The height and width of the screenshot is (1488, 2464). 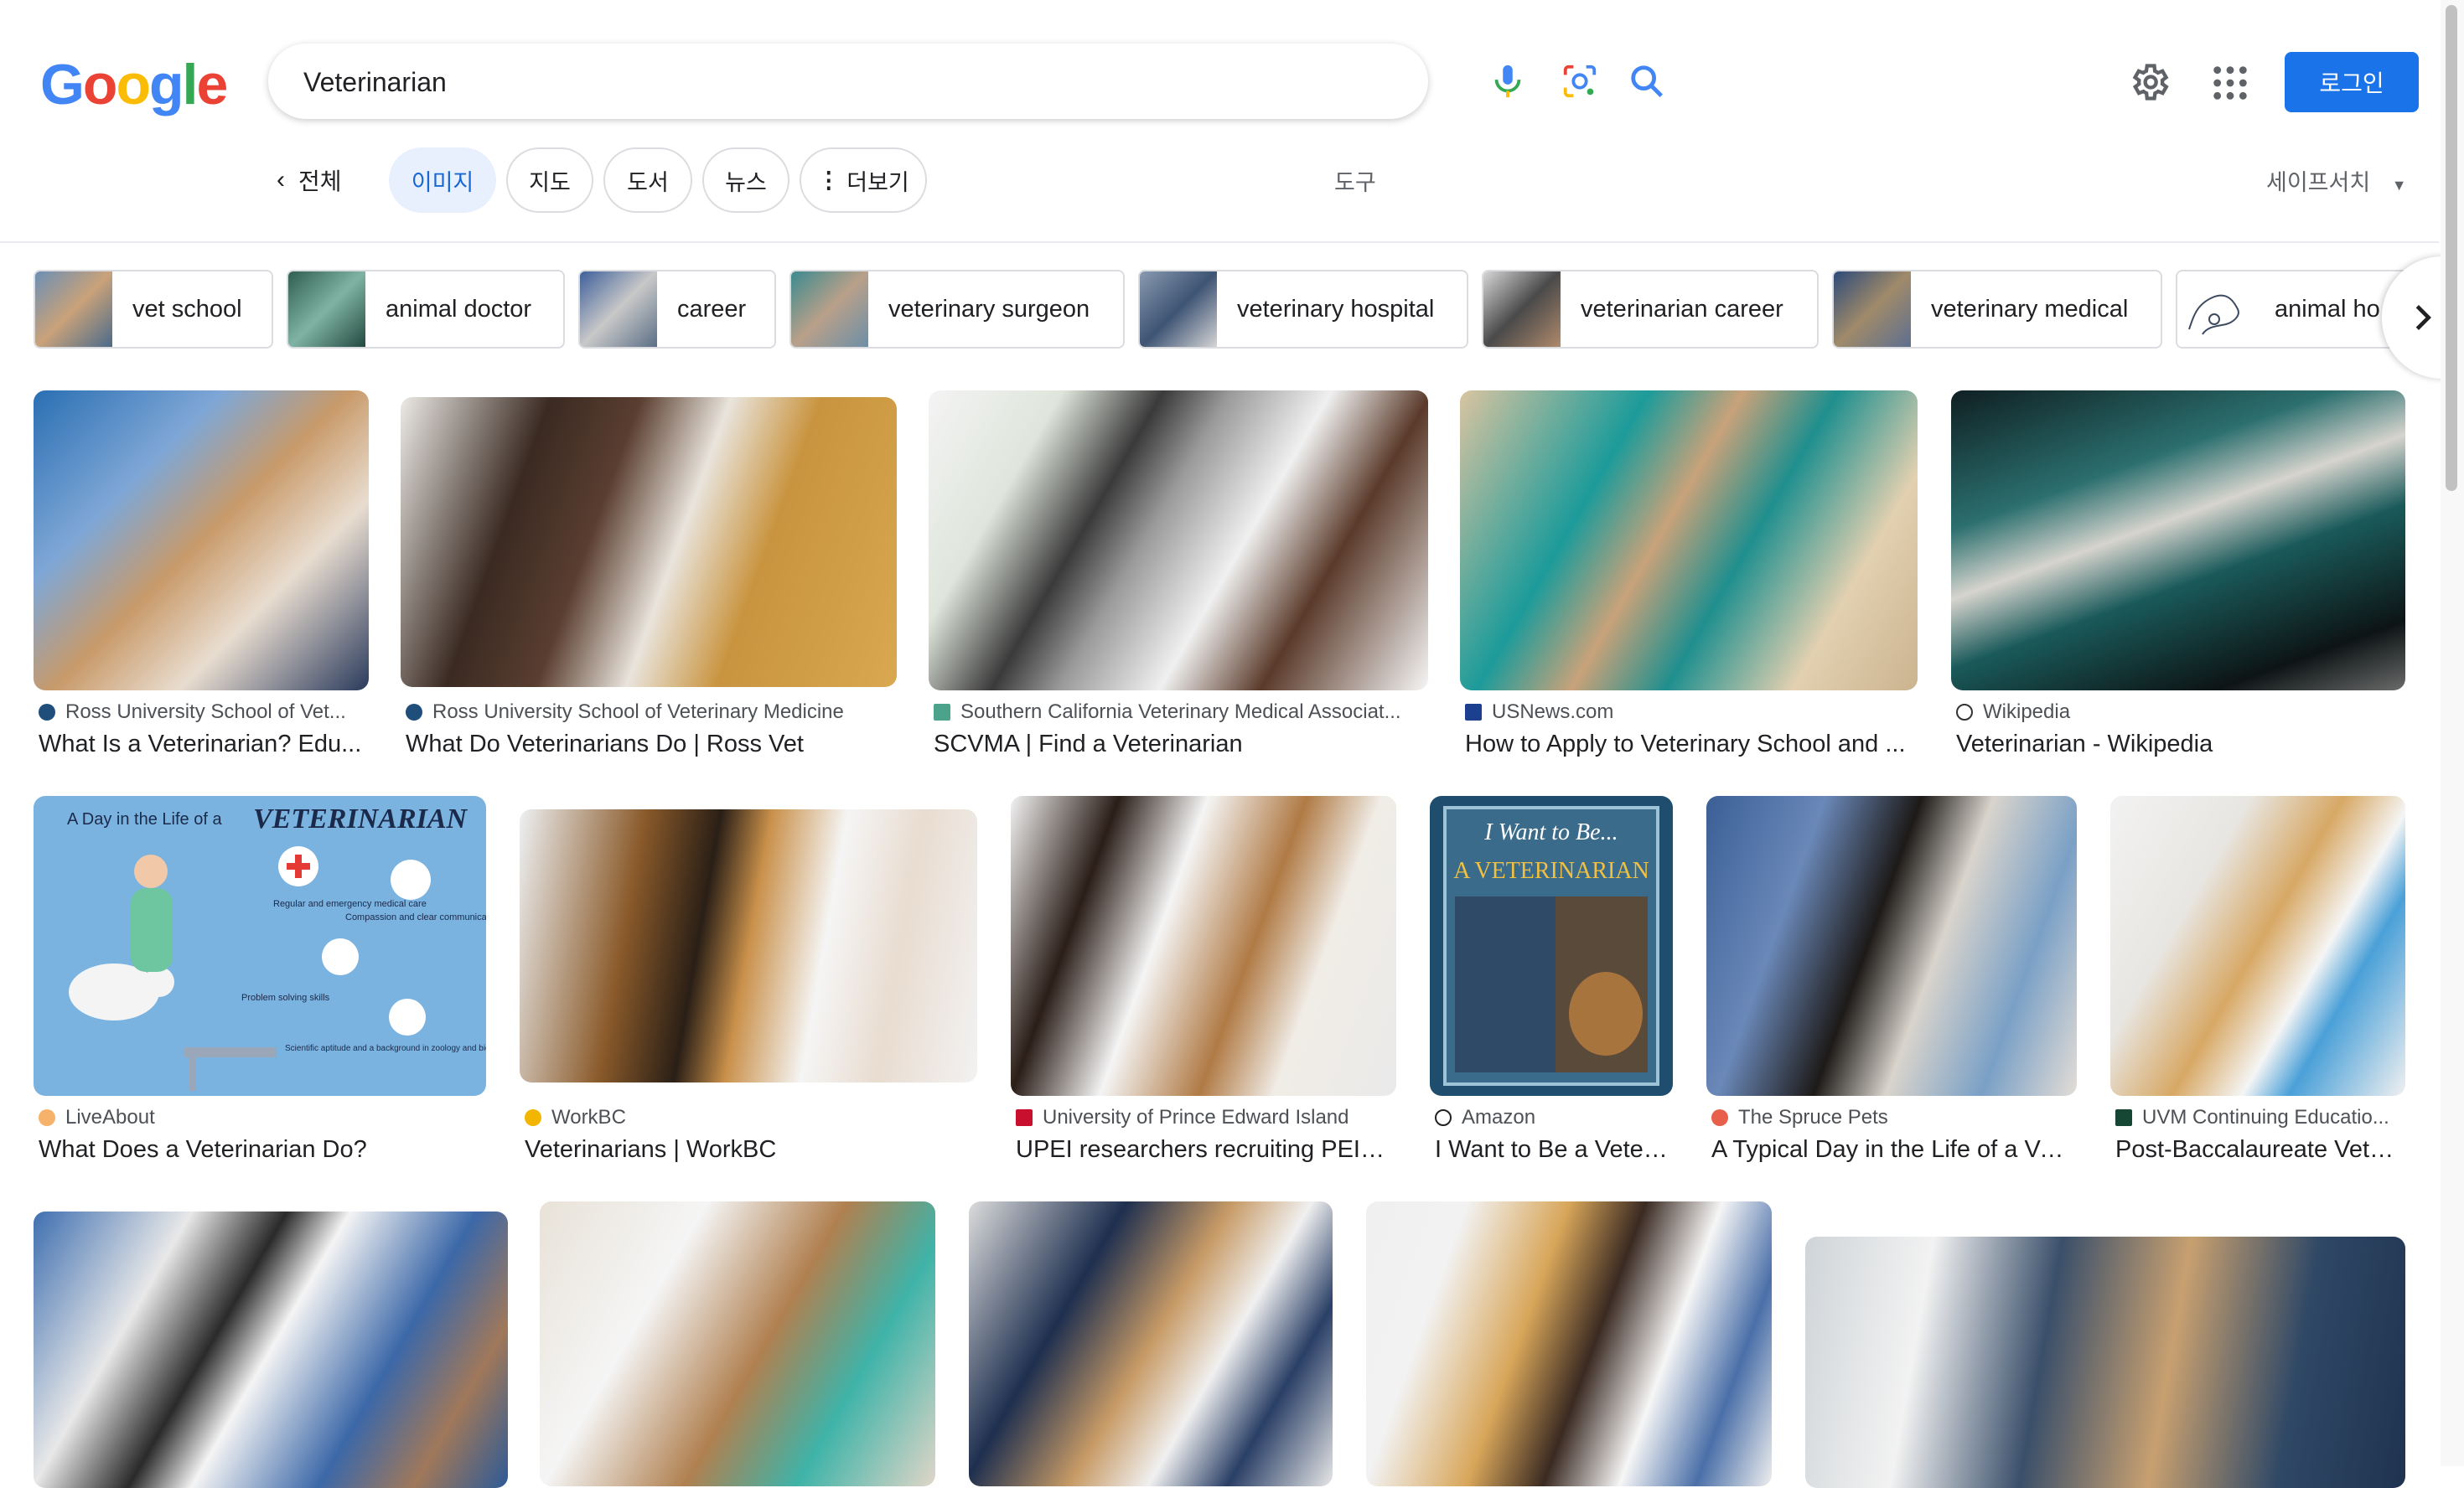 I want to click on tab-more: ⋮ 더보기, so click(x=863, y=180).